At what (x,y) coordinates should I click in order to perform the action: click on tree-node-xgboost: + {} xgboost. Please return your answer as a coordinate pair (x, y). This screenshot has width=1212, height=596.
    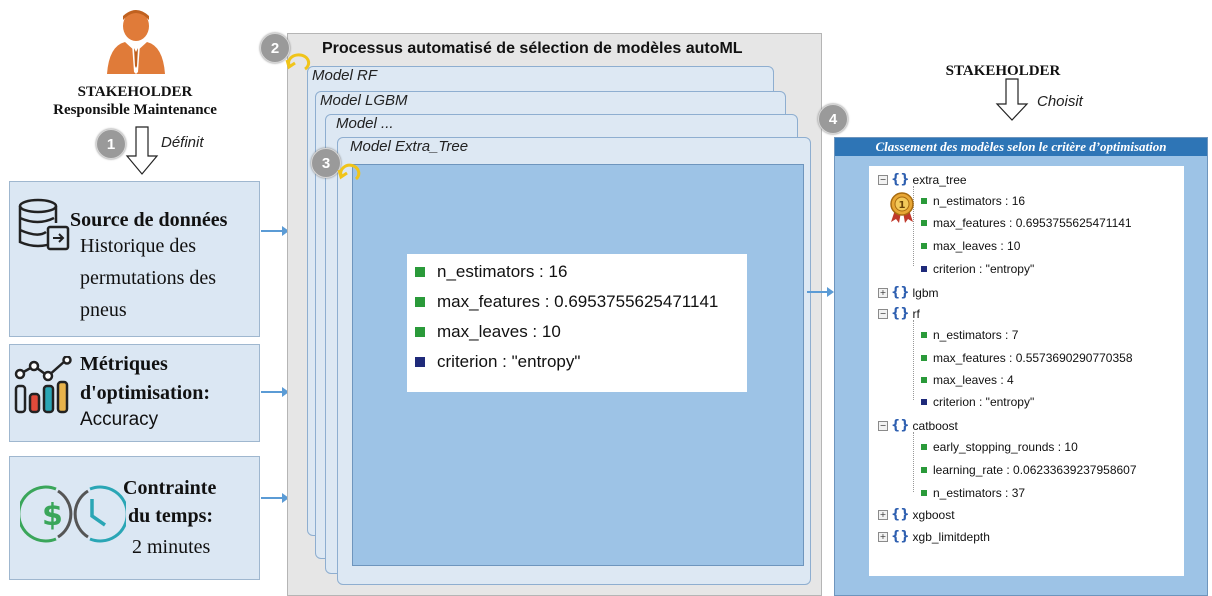
    Looking at the image, I should click on (916, 514).